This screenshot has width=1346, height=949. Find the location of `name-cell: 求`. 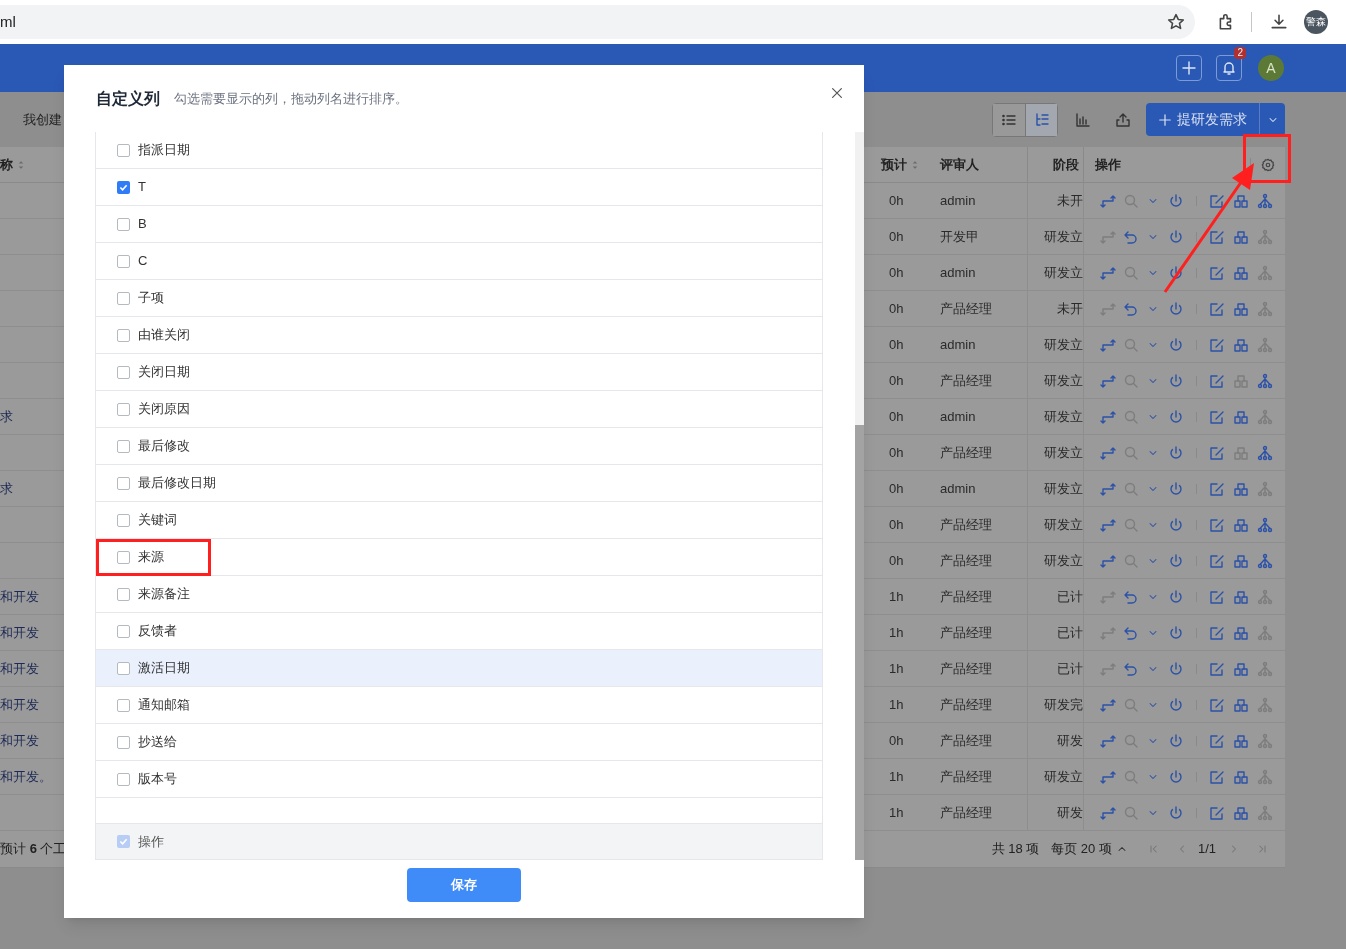

name-cell: 求 is located at coordinates (6, 416).